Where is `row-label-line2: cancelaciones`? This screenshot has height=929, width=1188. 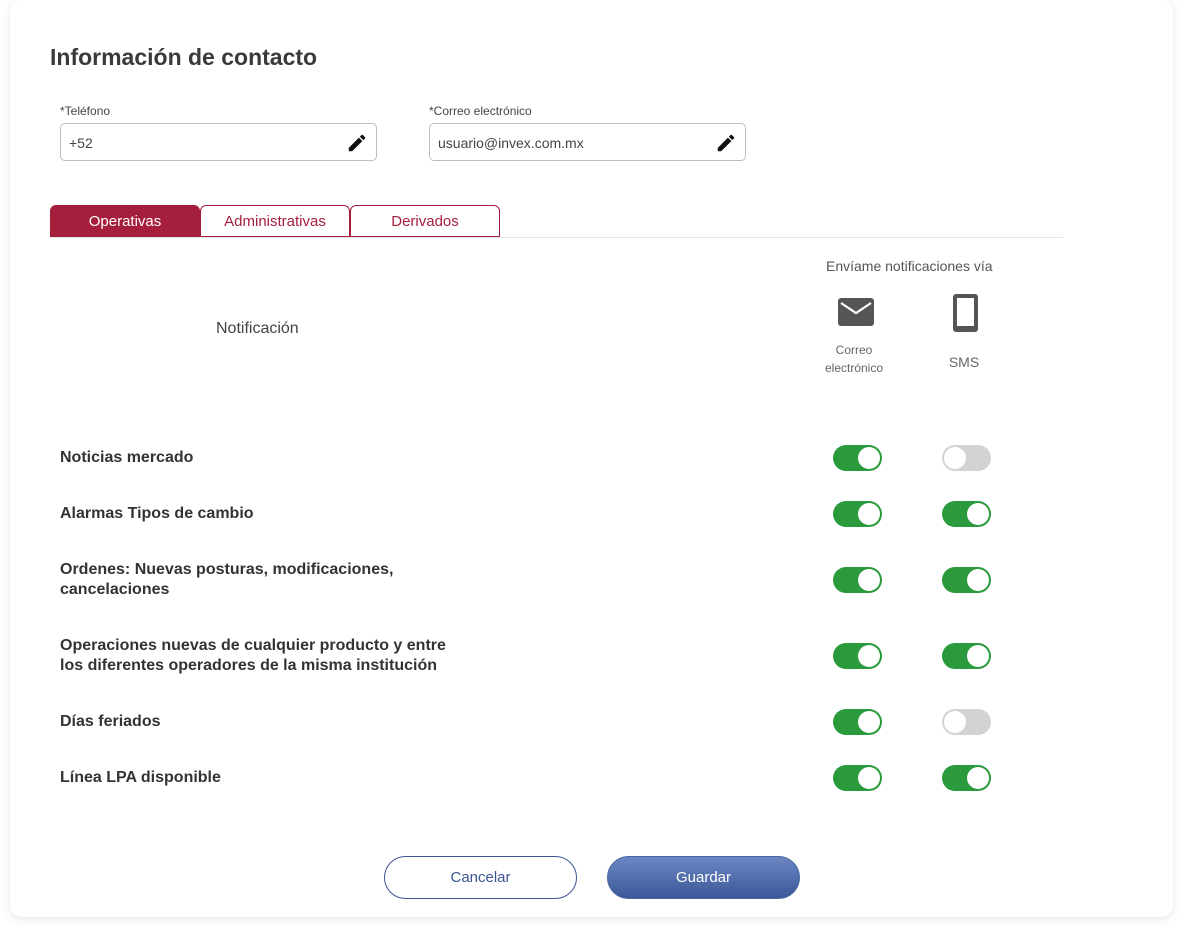 row-label-line2: cancelaciones is located at coordinates (115, 589).